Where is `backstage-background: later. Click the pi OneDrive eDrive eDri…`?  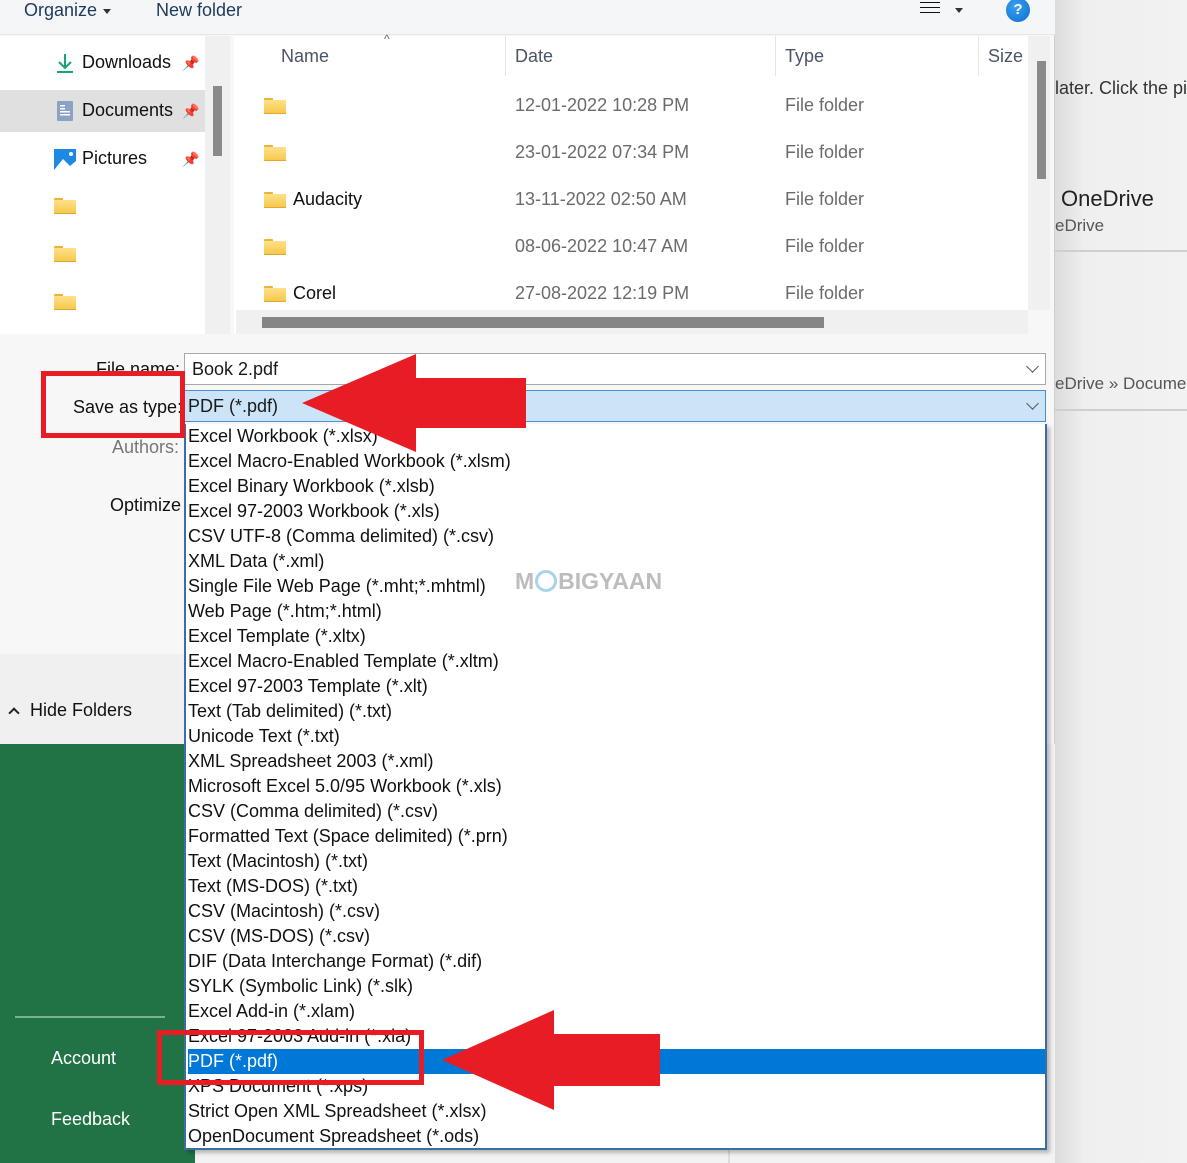 backstage-background: later. Click the pi OneDrive eDrive eDri… is located at coordinates (1121, 581).